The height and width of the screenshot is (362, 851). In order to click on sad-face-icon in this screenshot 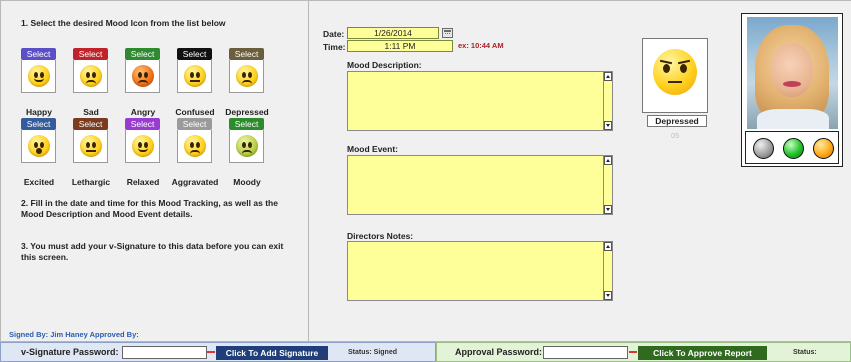, I will do `click(91, 76)`.